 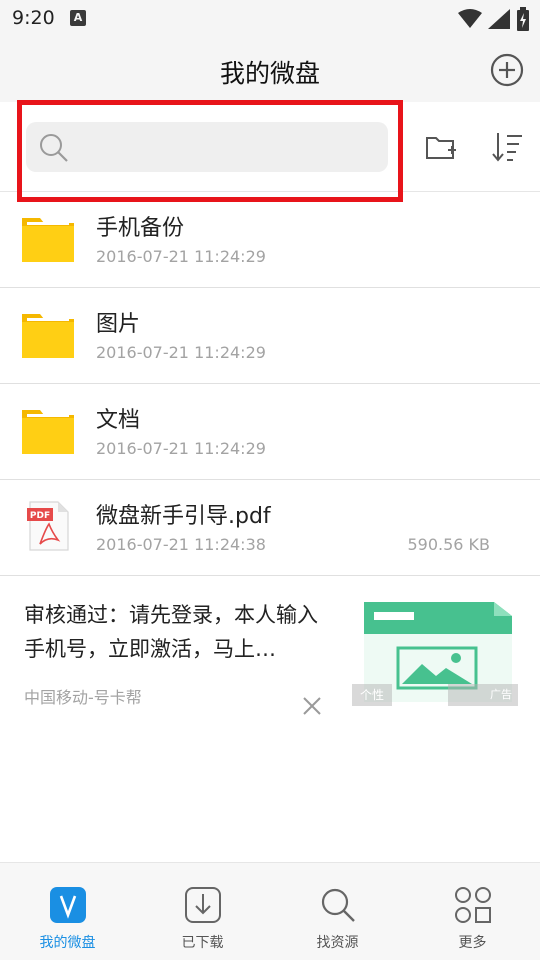 I want to click on download-icon, so click(x=202, y=905).